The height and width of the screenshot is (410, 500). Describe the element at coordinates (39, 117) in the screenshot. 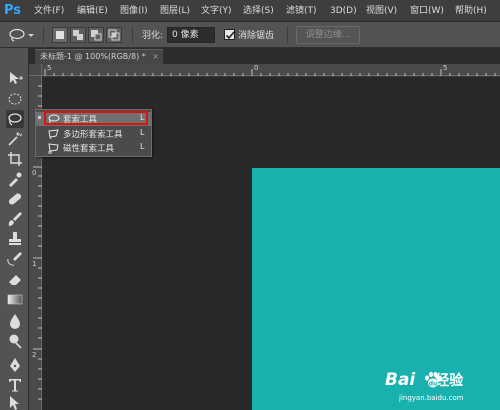

I see `selected-indicator` at that location.